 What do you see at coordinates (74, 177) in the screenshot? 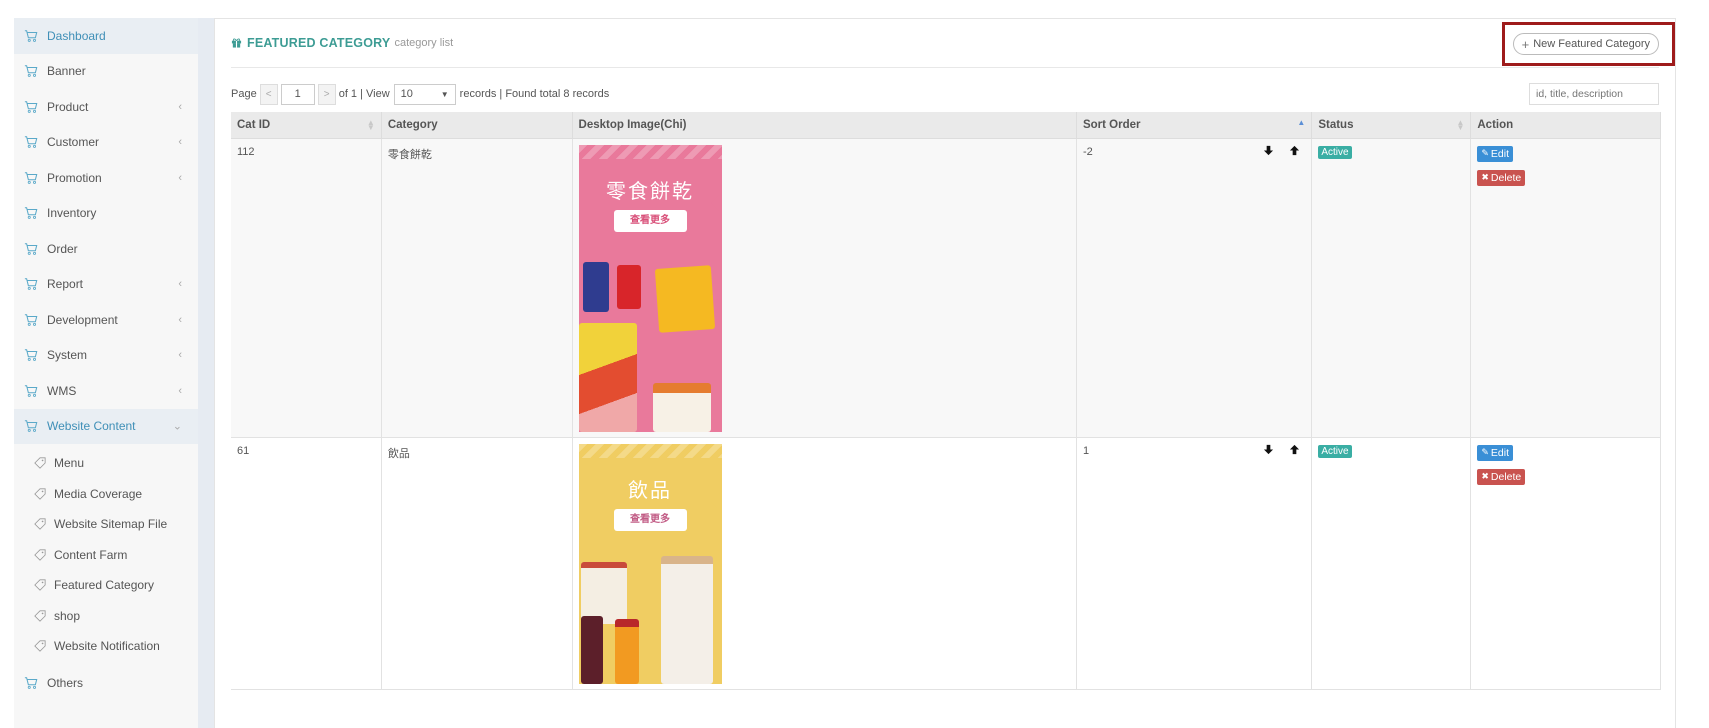
I see `sidebar-item-label: Promotion` at bounding box center [74, 177].